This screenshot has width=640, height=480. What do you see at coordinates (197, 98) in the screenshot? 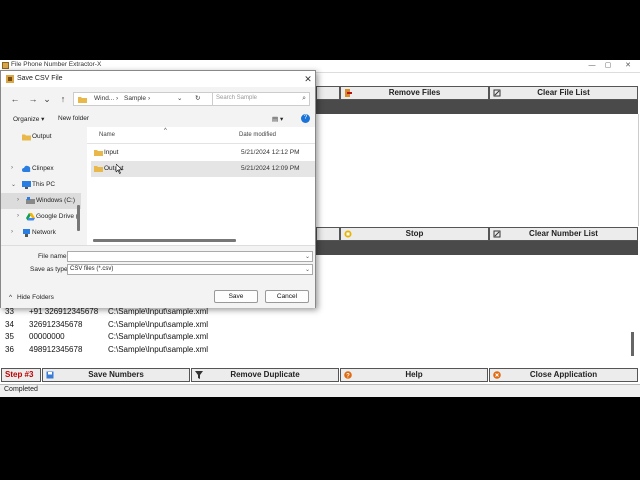
I see `refresh-button: ↻` at bounding box center [197, 98].